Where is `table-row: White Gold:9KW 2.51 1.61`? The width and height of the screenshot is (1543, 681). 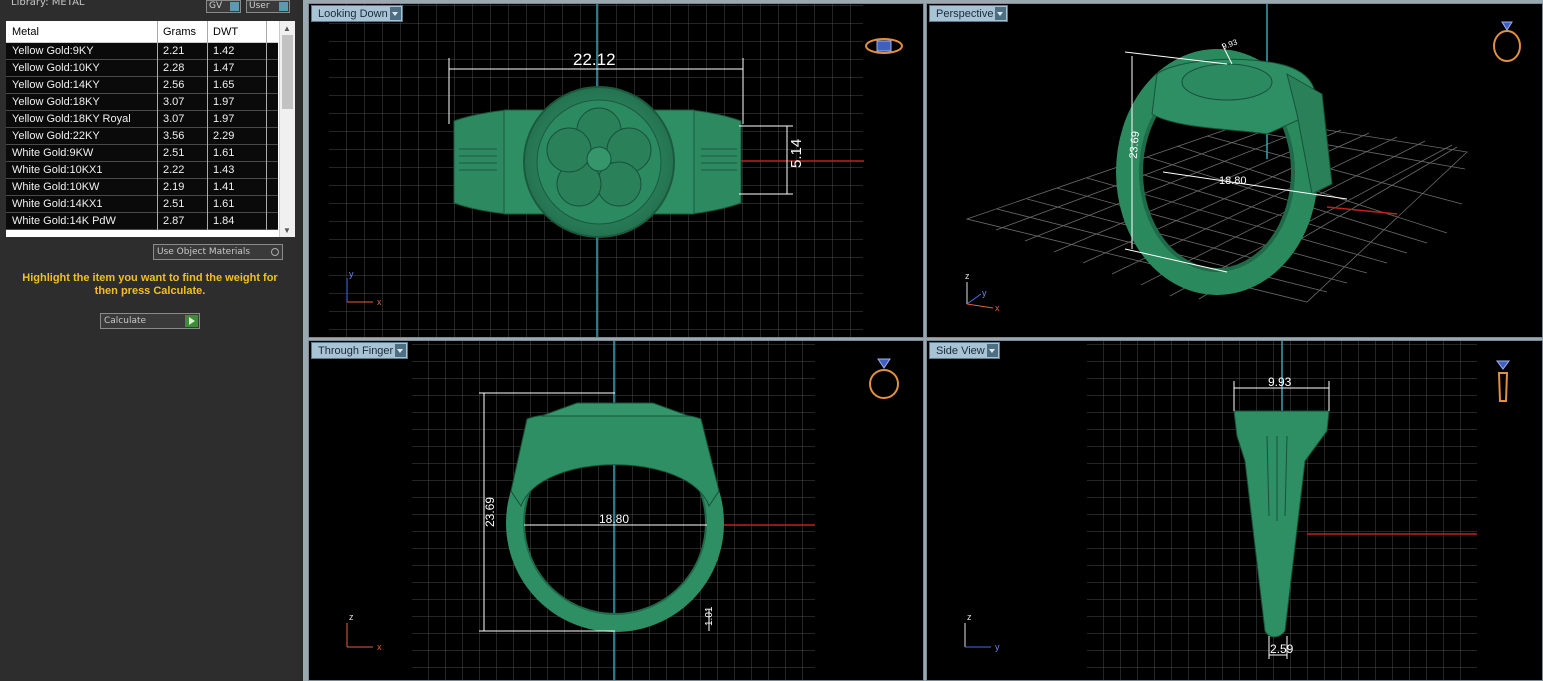
table-row: White Gold:9KW 2.51 1.61 is located at coordinates (142, 153).